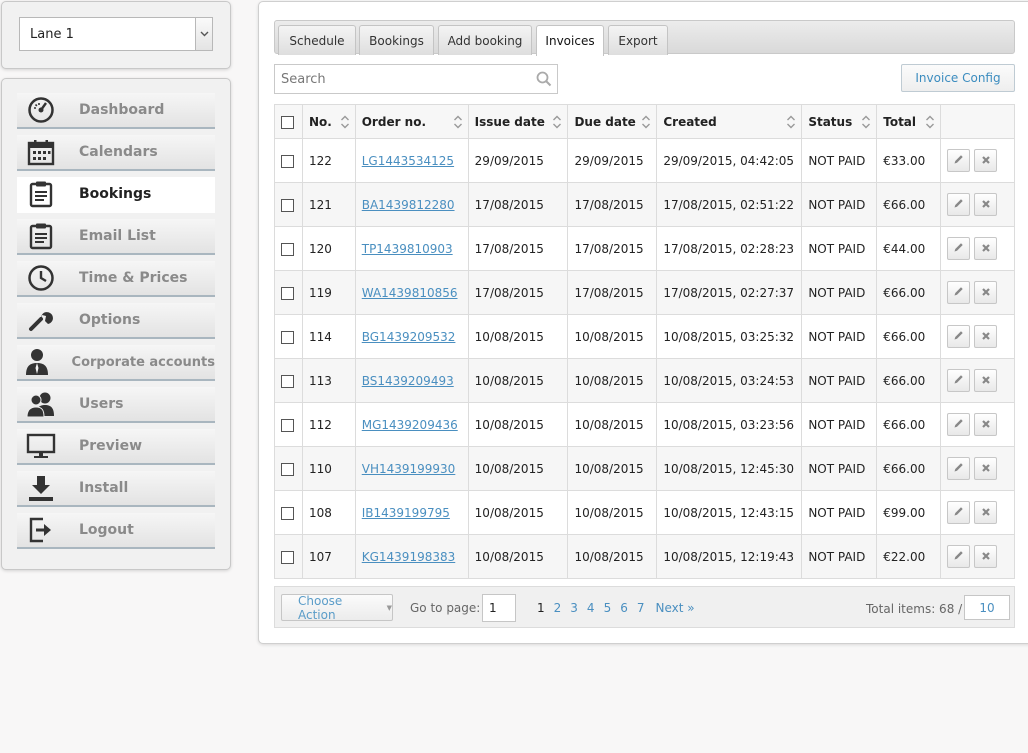 This screenshot has height=753, width=1028. Describe the element at coordinates (909, 248) in the screenshot. I see `cell-total: €44.00` at that location.